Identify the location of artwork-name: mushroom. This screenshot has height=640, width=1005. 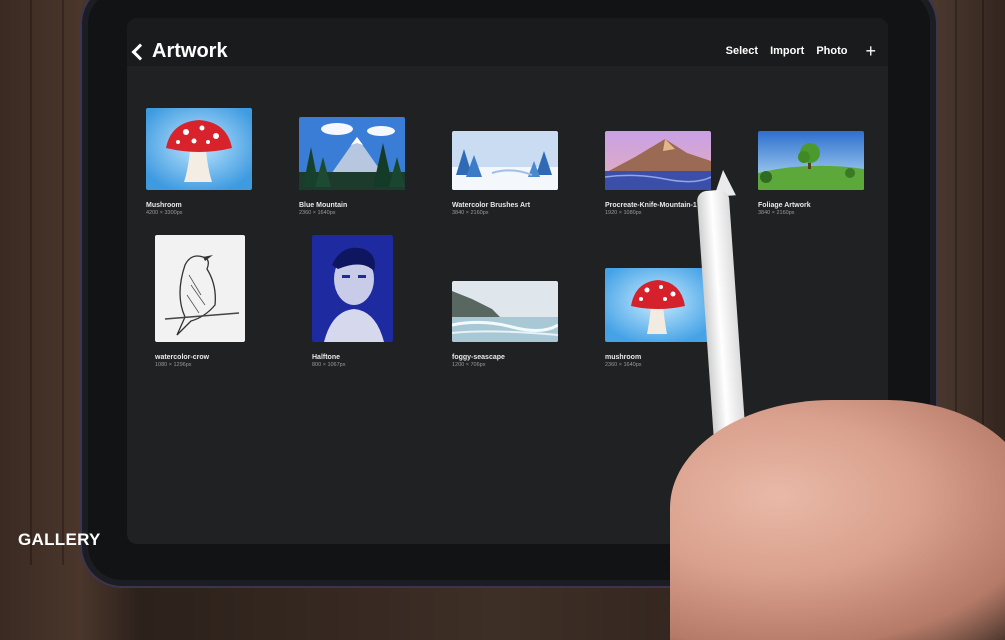
(623, 357).